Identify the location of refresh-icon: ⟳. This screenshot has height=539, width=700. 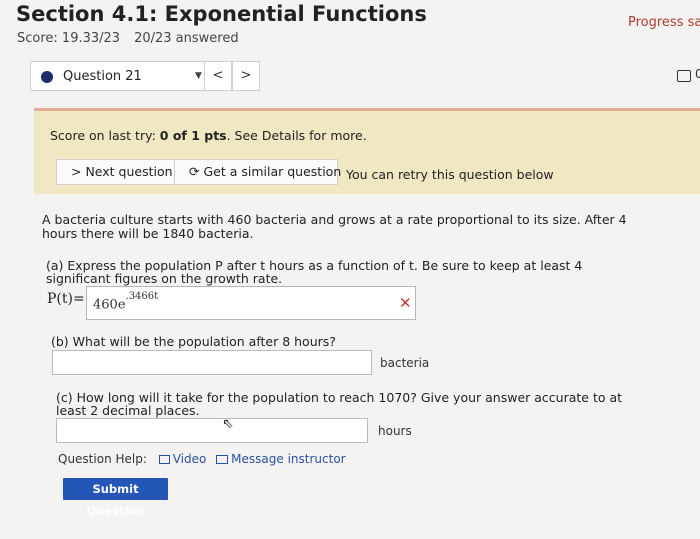
(194, 171).